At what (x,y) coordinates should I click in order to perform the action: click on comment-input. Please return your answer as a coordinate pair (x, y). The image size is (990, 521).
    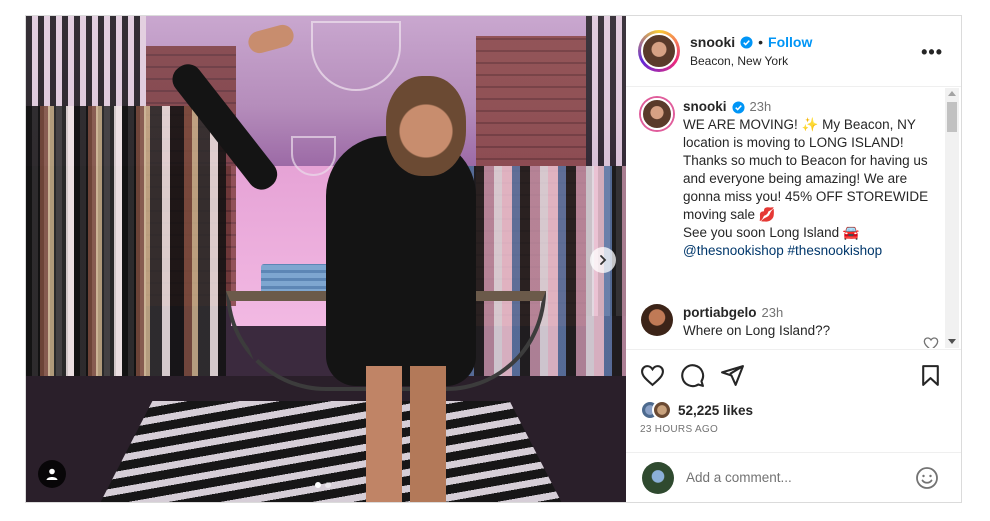
    Looking at the image, I should click on (796, 477).